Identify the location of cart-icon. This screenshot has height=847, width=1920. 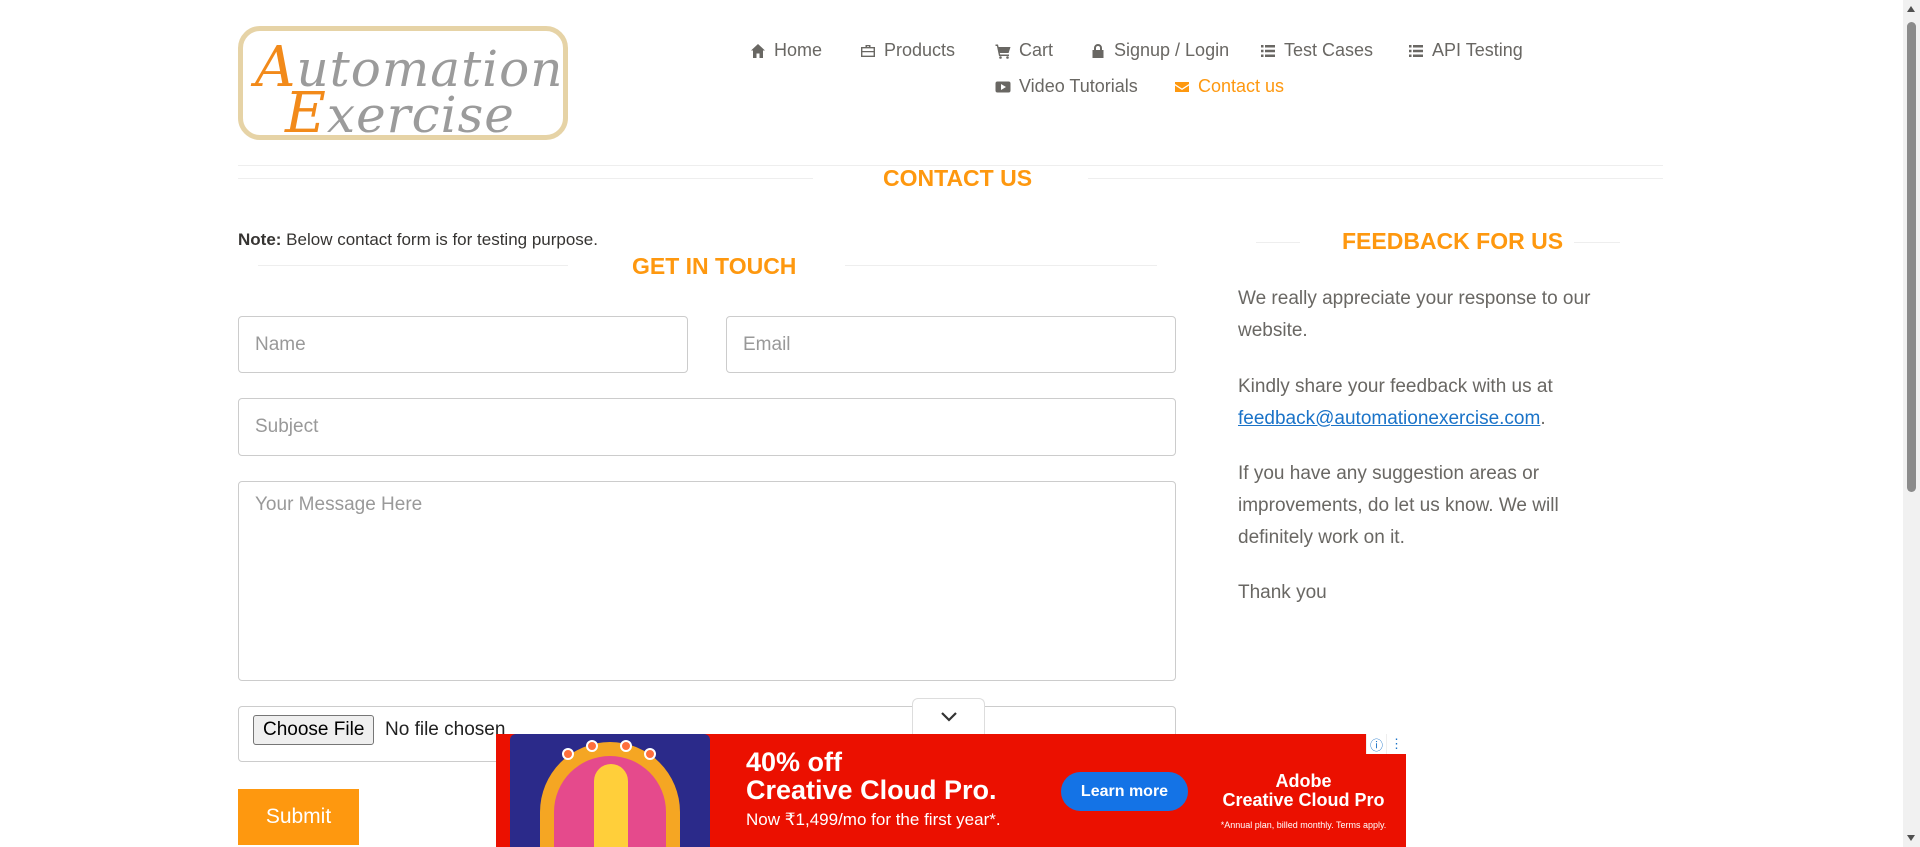
(1003, 51).